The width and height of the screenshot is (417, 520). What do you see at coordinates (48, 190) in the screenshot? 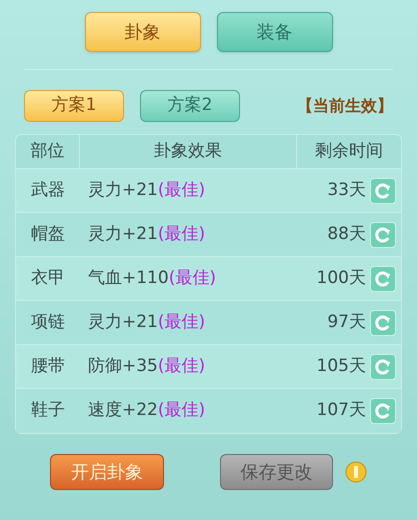
I see `slot-cell-text: 武器` at bounding box center [48, 190].